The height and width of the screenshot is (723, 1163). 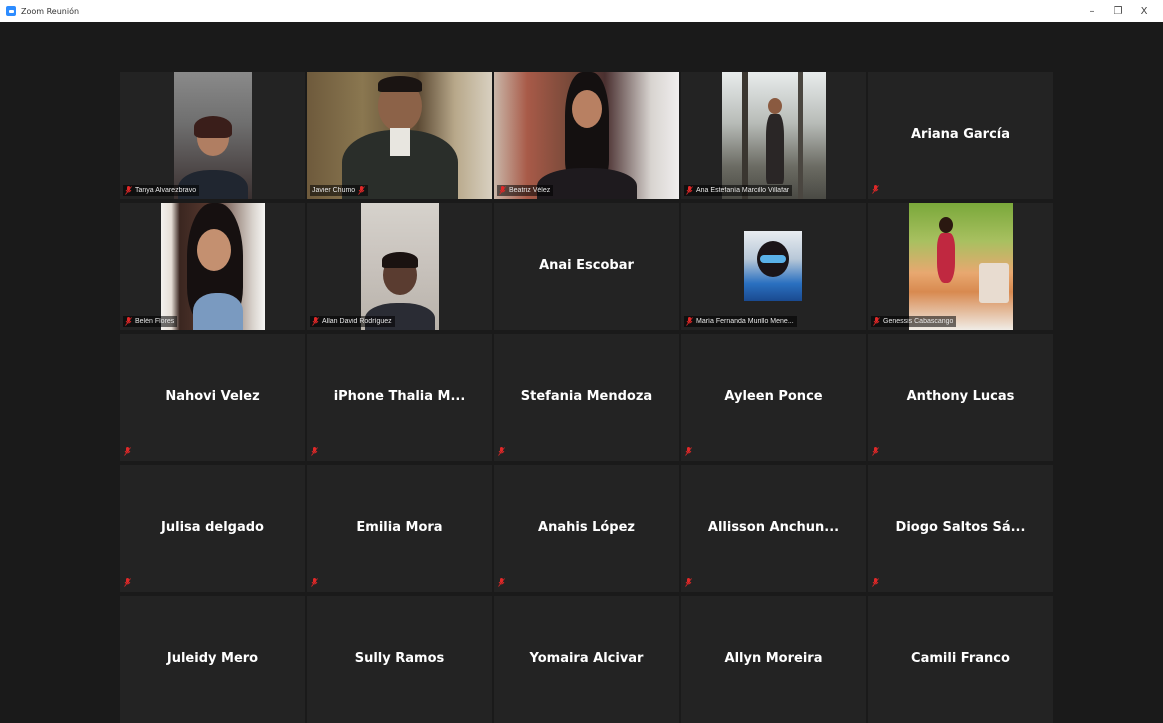 I want to click on participant-name: Julisa delgado, so click(x=212, y=527).